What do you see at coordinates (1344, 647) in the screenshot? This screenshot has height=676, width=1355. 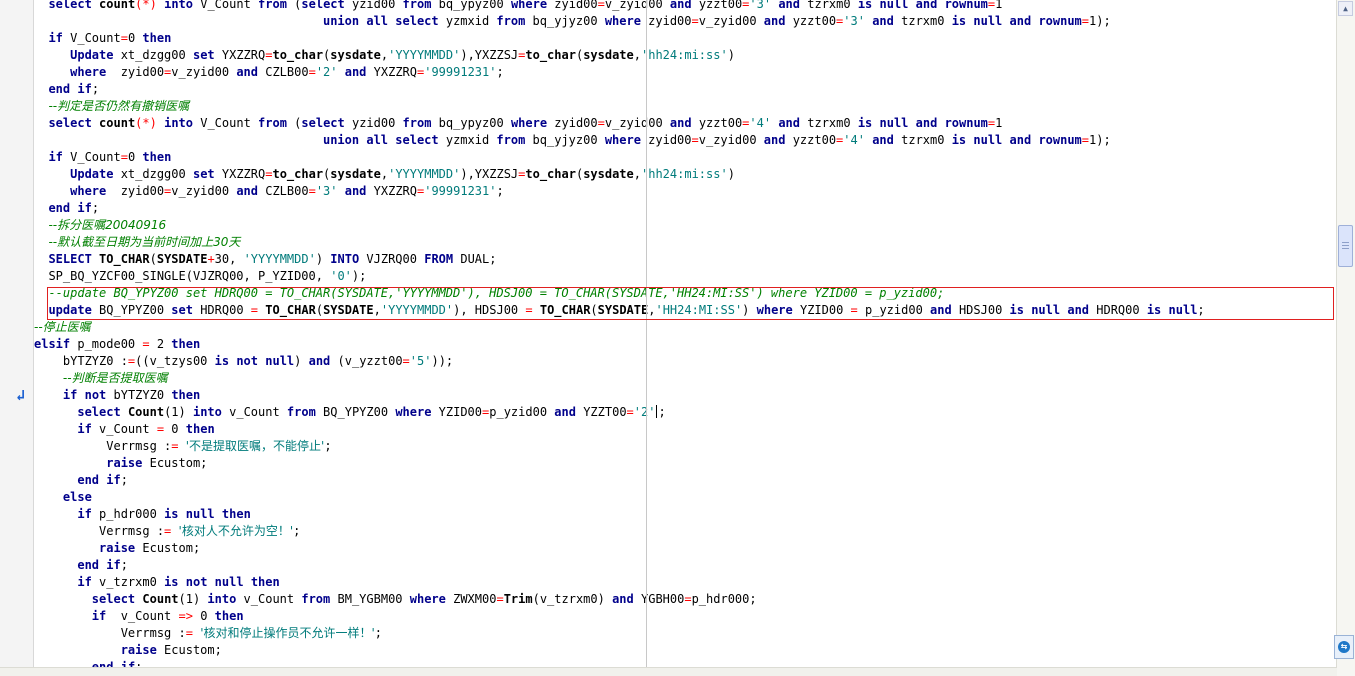 I see `teamviewer-icon: ⇆` at bounding box center [1344, 647].